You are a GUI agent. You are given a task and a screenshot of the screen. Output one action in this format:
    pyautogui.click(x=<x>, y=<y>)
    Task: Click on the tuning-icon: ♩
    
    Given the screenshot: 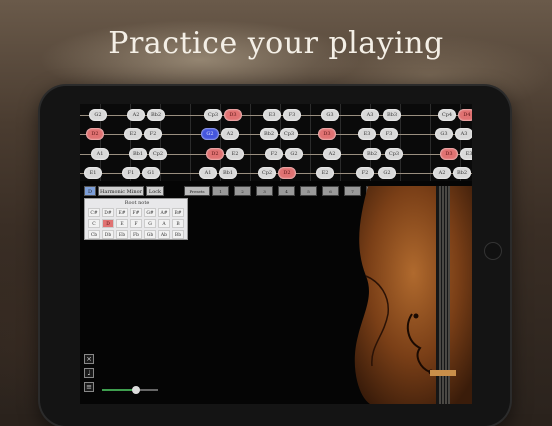 What is the action you would take?
    pyautogui.click(x=89, y=373)
    